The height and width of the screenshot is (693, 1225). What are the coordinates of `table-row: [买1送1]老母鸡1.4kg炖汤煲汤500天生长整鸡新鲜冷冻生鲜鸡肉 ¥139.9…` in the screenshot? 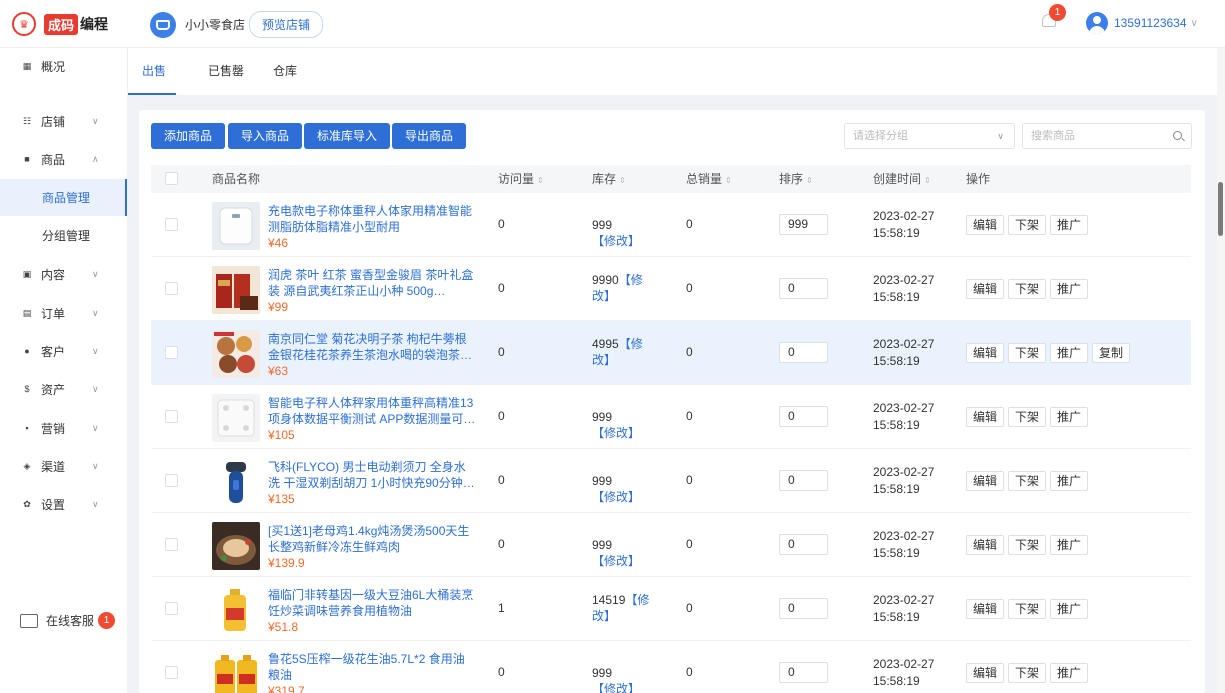 It's located at (671, 545).